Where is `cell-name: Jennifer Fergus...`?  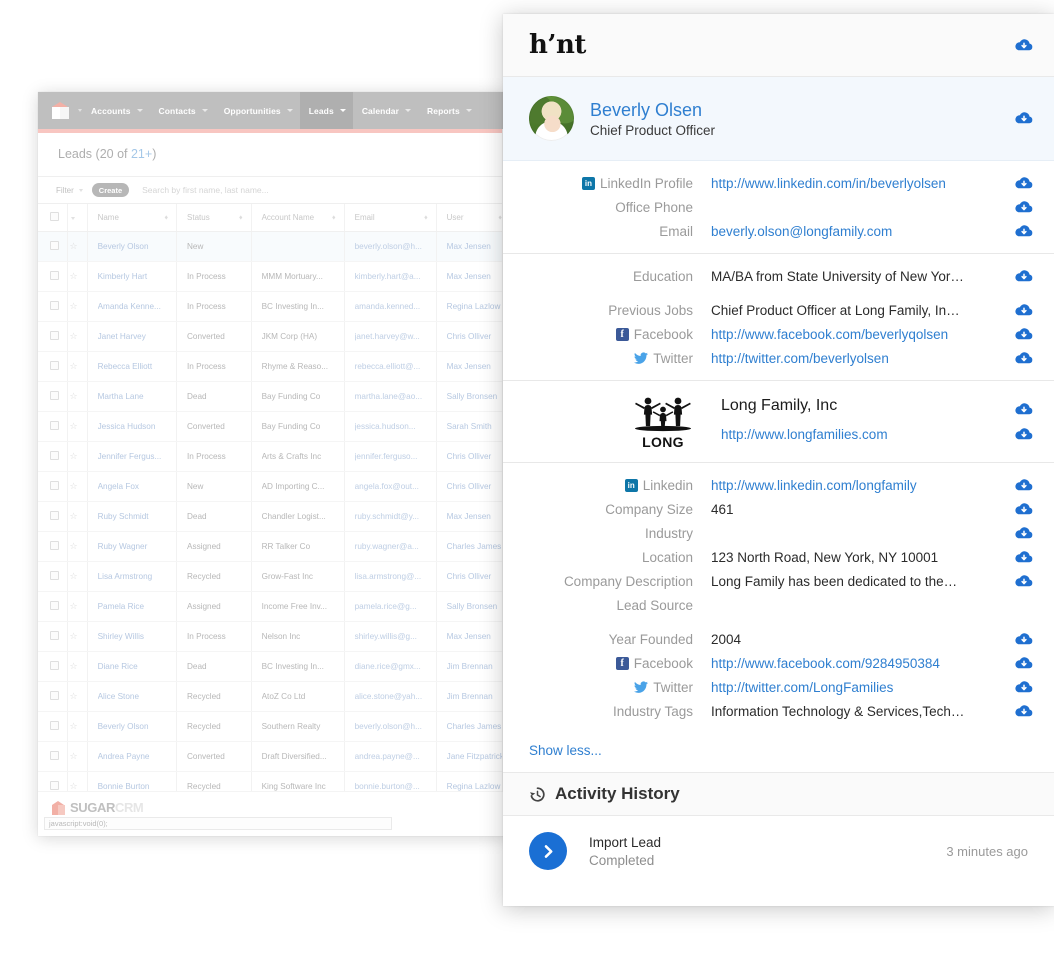
cell-name: Jennifer Fergus... is located at coordinates (131, 456).